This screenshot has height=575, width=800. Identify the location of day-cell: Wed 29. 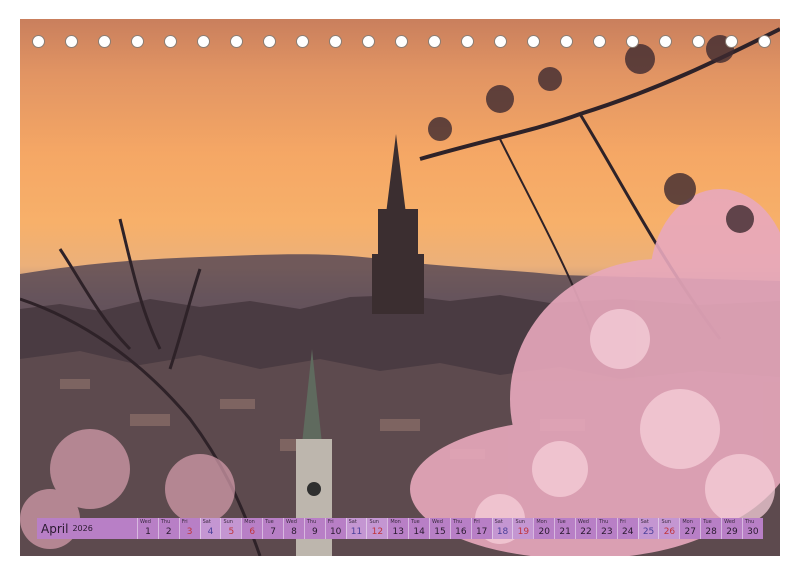
(731, 528).